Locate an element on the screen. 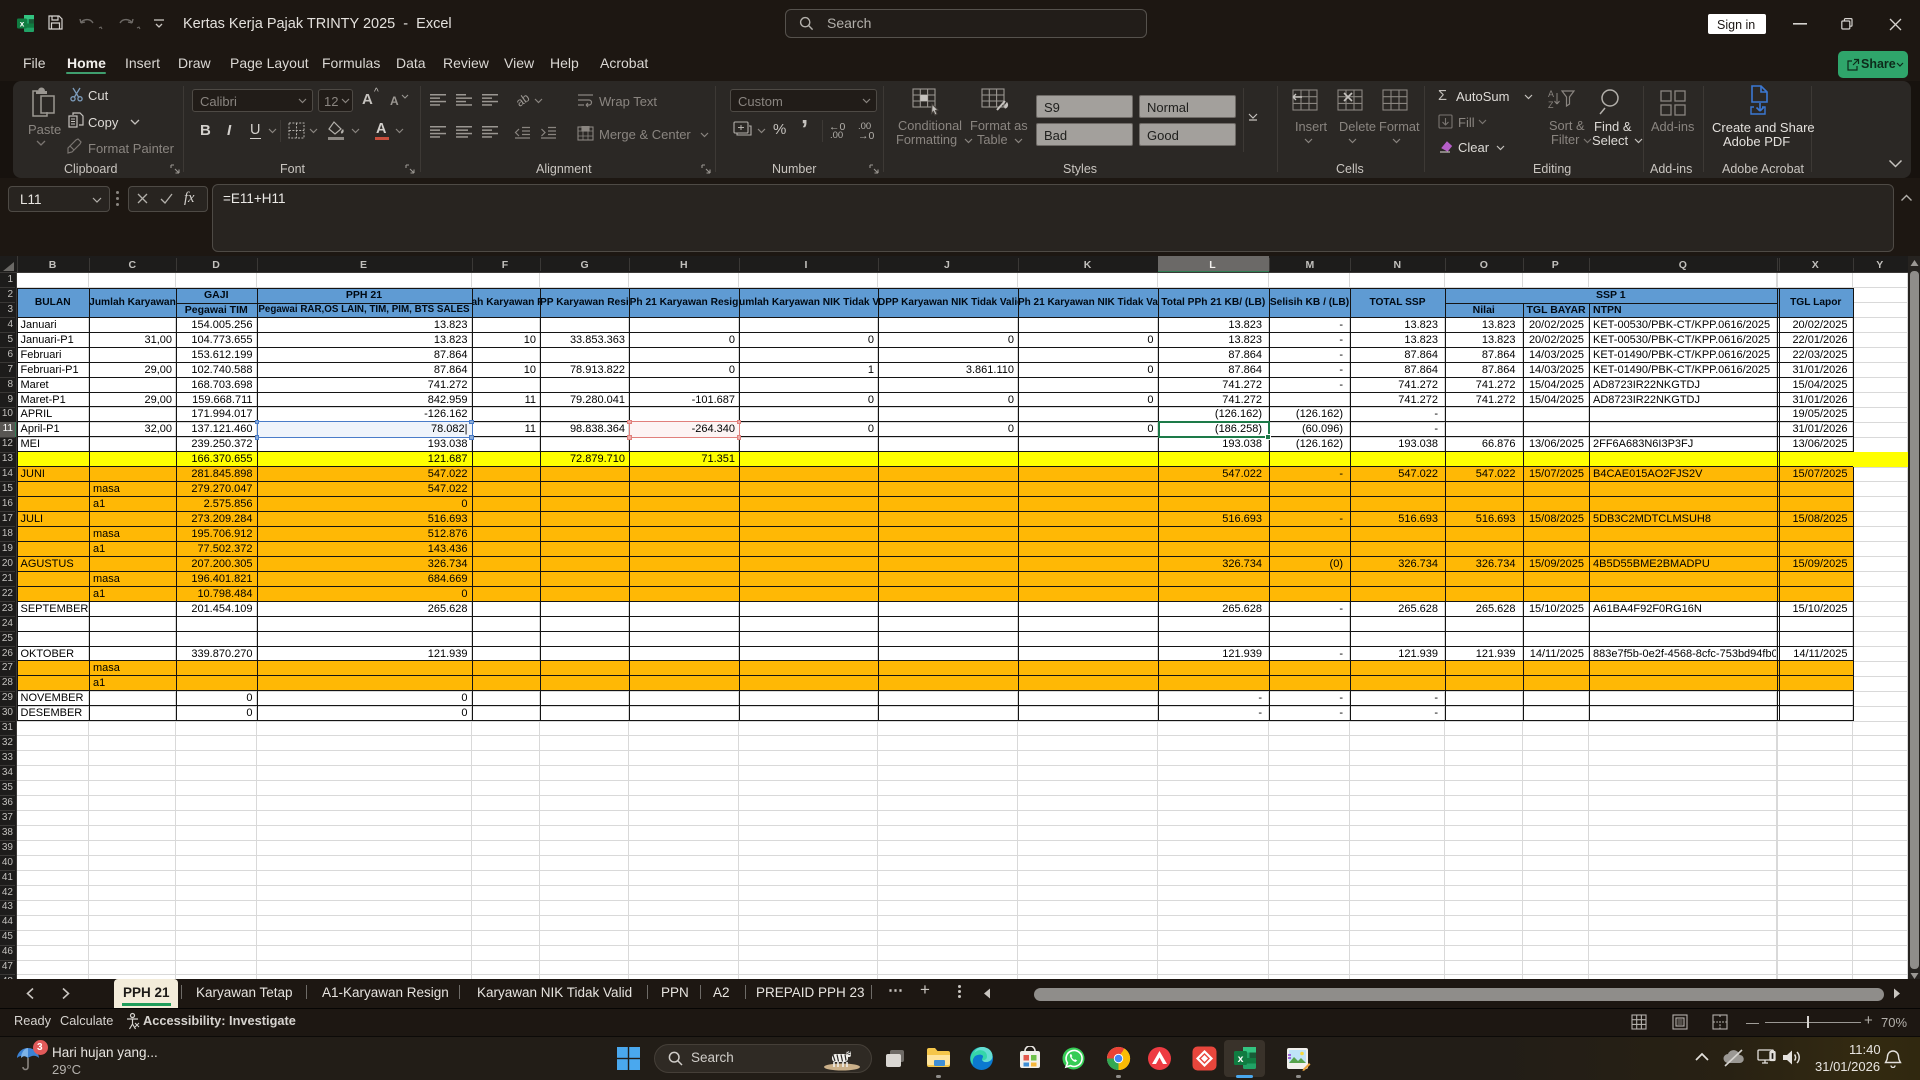 Image resolution: width=1920 pixels, height=1080 pixels. svg-text: Z is located at coordinates (1551, 105).